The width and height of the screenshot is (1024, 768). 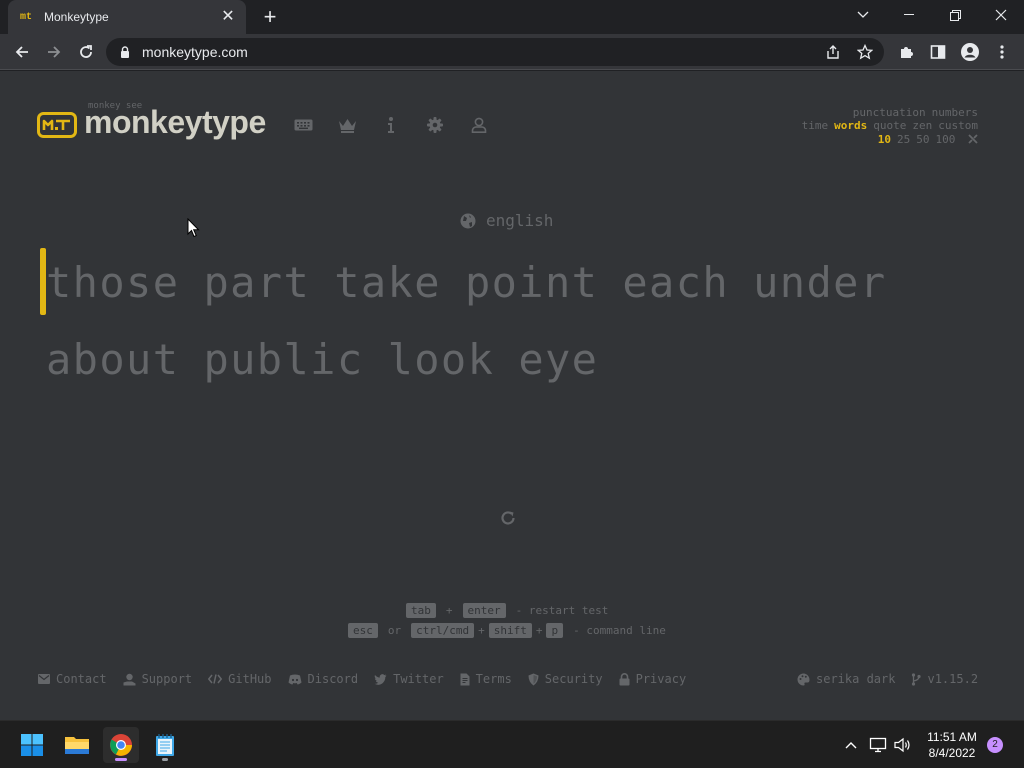 I want to click on custom-count-tools-icon, so click(x=973, y=139).